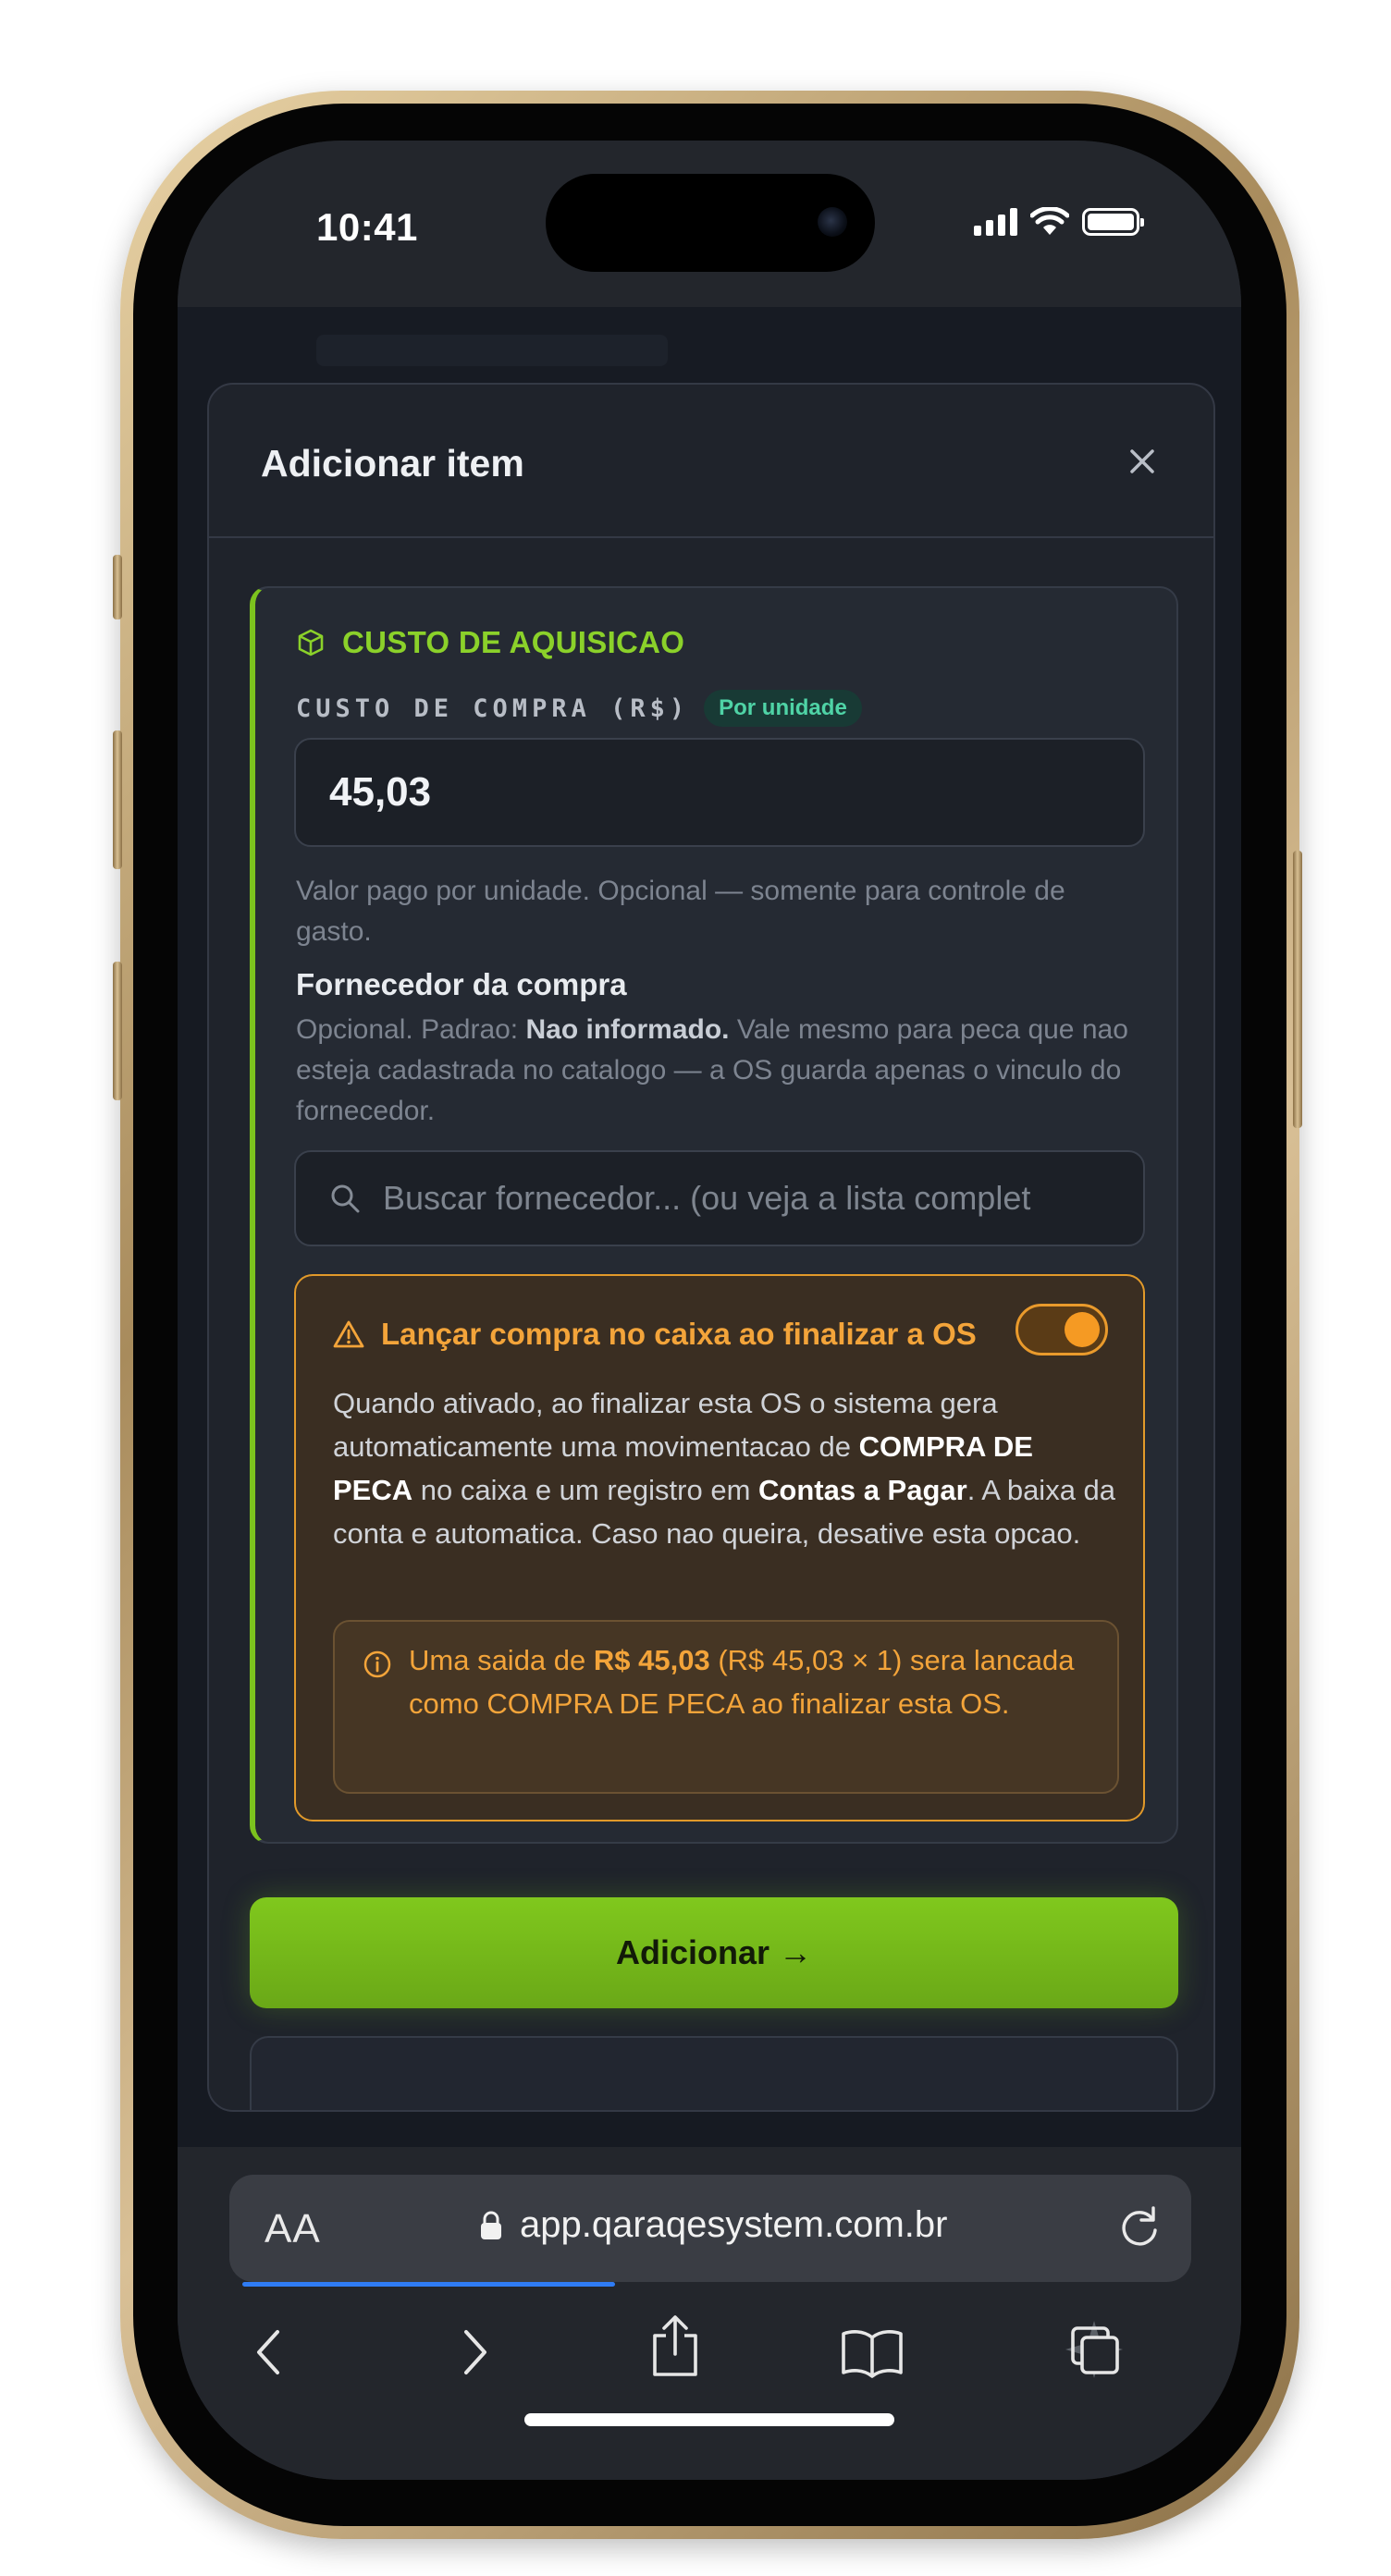  Describe the element at coordinates (714, 1952) in the screenshot. I see `add-item-button: Adicionar →` at that location.